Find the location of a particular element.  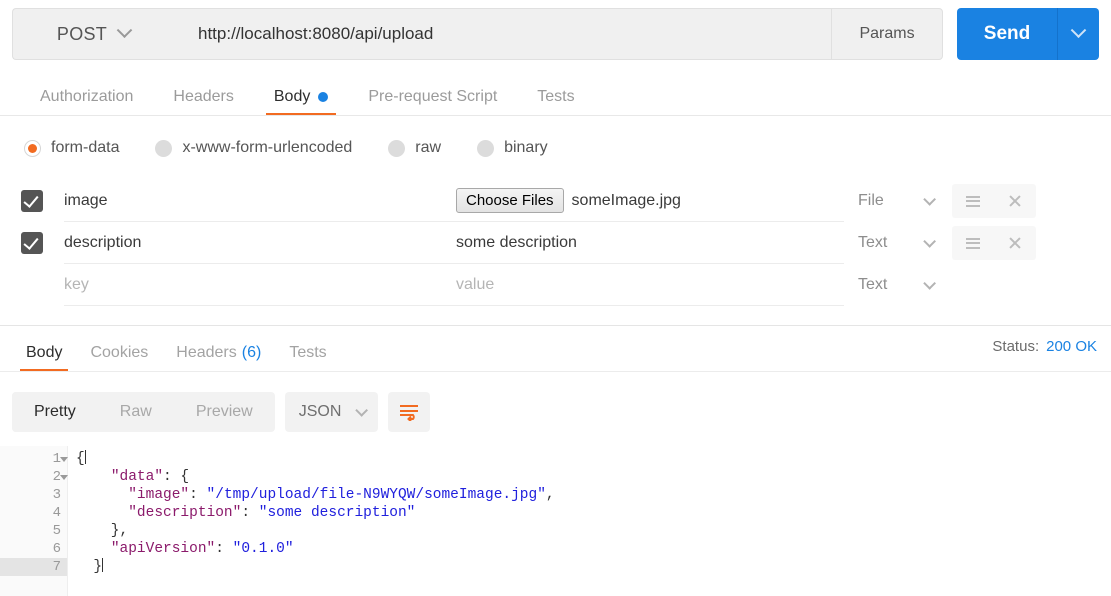

request-tab-pre-request-script: Pre-request Script is located at coordinates (432, 97).